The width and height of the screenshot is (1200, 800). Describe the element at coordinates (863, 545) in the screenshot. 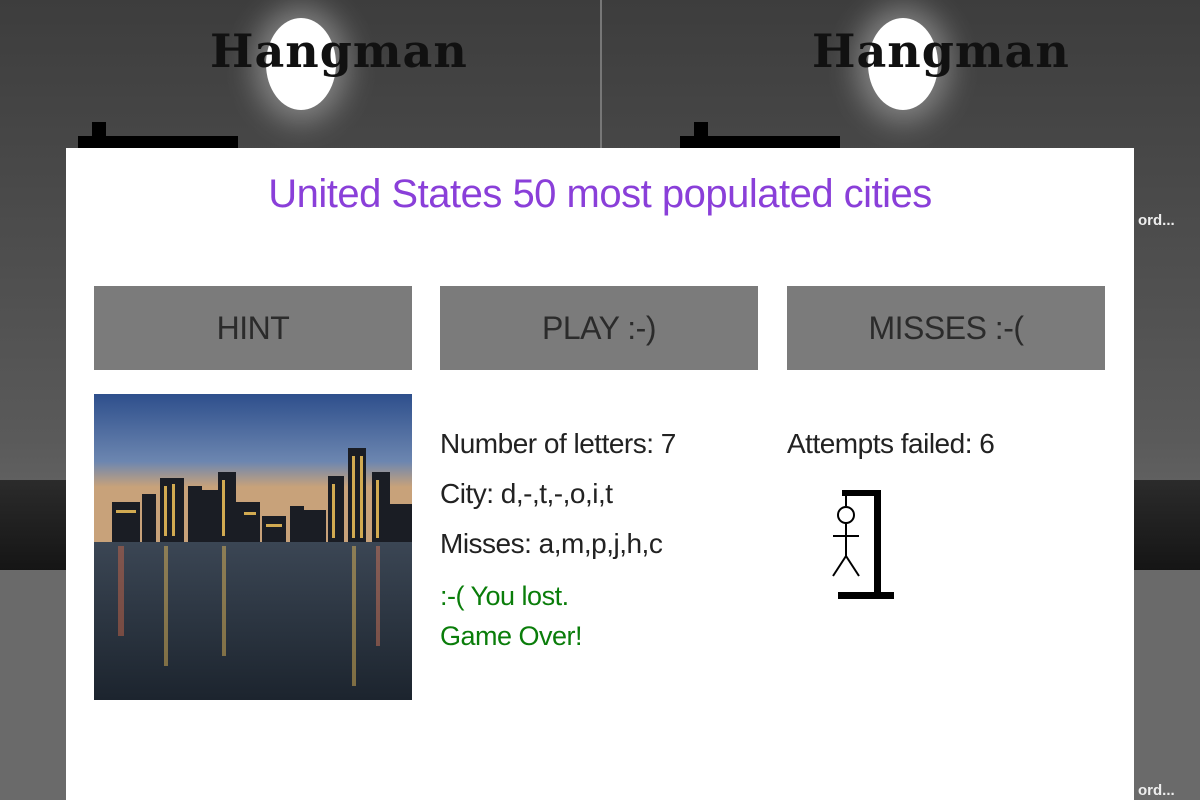

I see `hangman-figure-icon` at that location.